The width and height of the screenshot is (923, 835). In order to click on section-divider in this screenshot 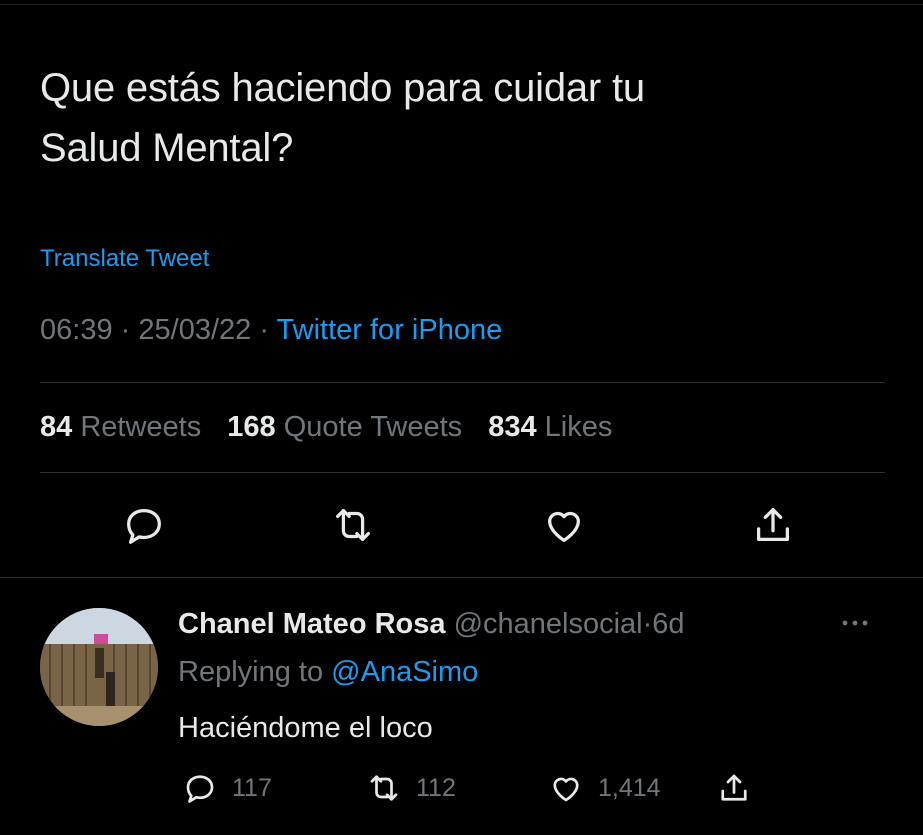, I will do `click(461, 577)`.